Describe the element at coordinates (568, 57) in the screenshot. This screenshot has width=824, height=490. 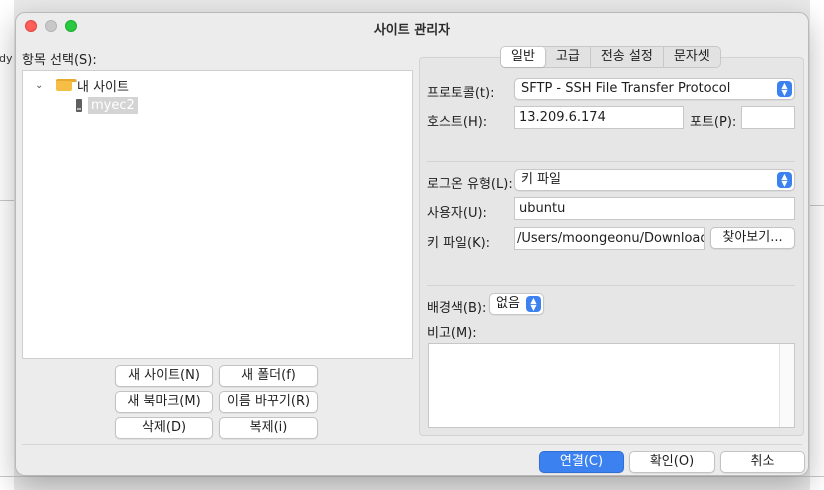
I see `tab-advanced: 고급` at that location.